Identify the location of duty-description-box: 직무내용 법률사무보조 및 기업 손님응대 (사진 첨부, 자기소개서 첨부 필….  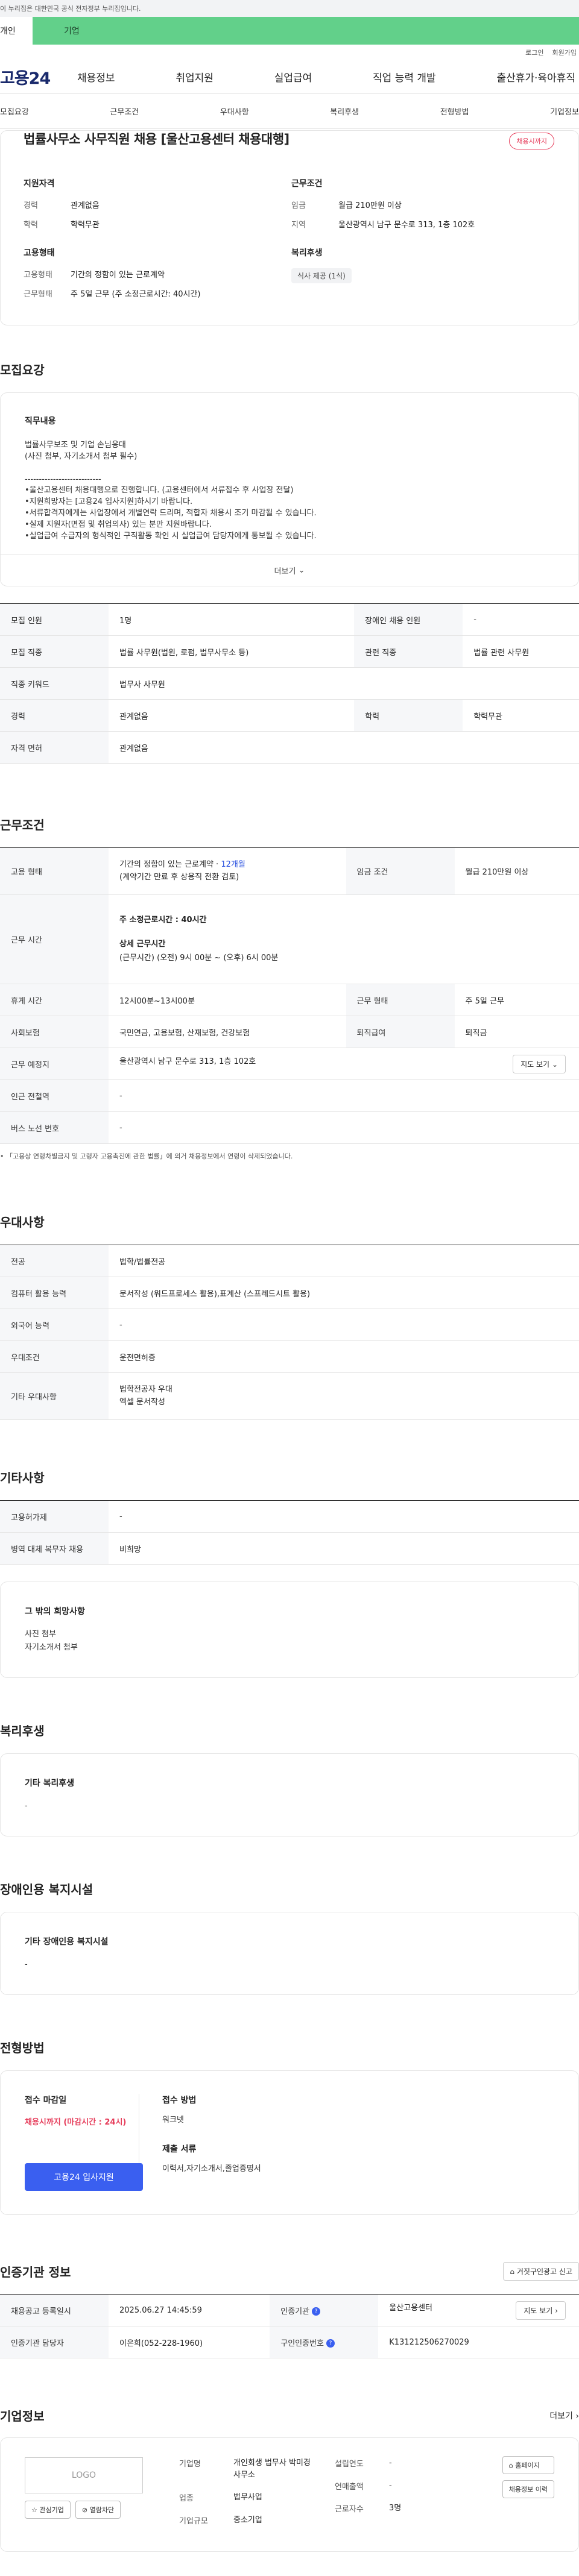
(289, 489).